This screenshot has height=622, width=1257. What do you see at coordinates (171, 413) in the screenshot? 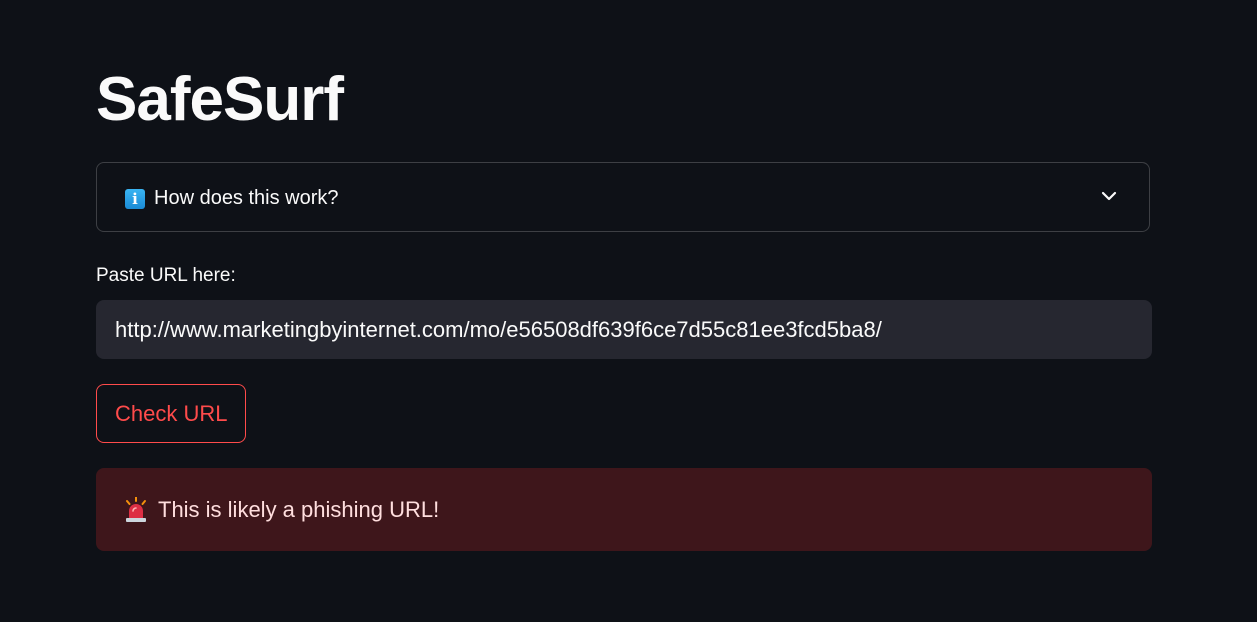
I see `check-url-button: Check URL` at bounding box center [171, 413].